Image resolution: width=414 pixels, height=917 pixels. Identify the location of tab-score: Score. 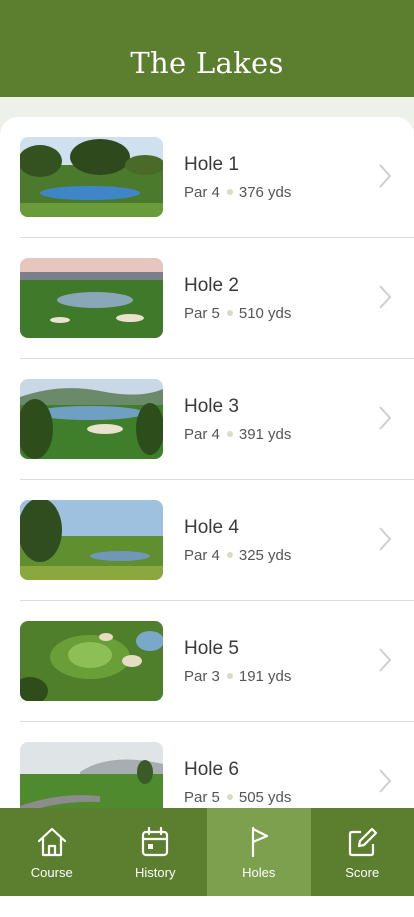
(362, 852).